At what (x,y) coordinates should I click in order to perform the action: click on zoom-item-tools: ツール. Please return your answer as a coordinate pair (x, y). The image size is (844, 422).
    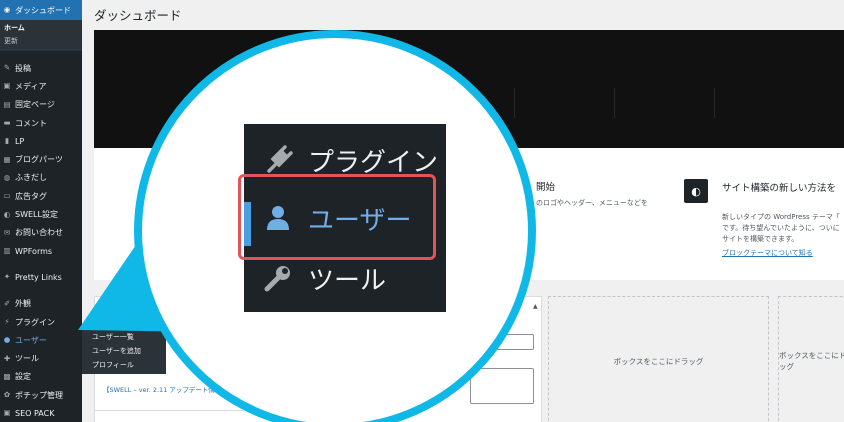
    Looking at the image, I should click on (345, 278).